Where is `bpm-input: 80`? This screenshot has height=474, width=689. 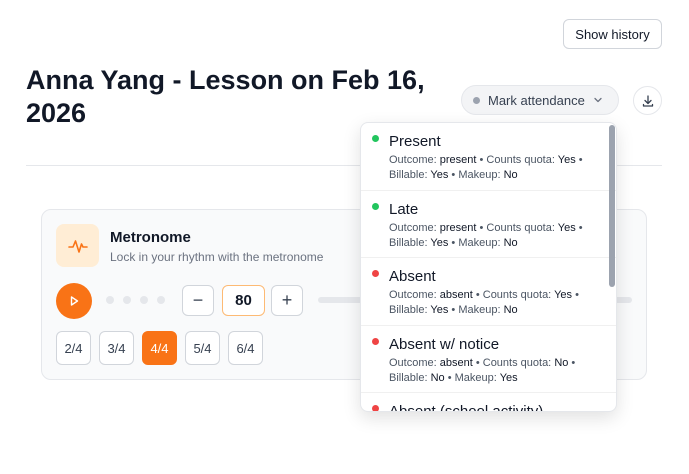
bpm-input: 80 is located at coordinates (243, 300).